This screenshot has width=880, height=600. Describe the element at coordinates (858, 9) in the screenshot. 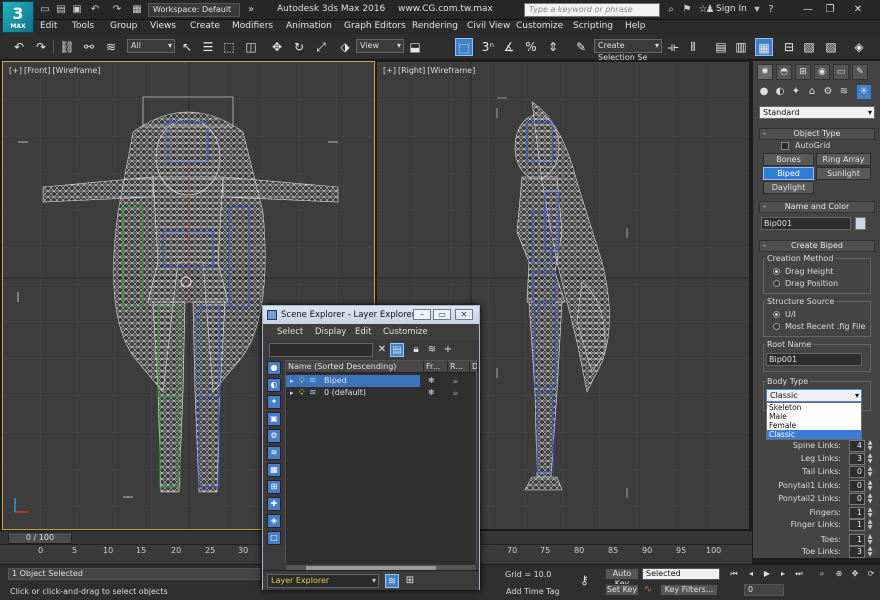

I see `close-button: ✕` at that location.